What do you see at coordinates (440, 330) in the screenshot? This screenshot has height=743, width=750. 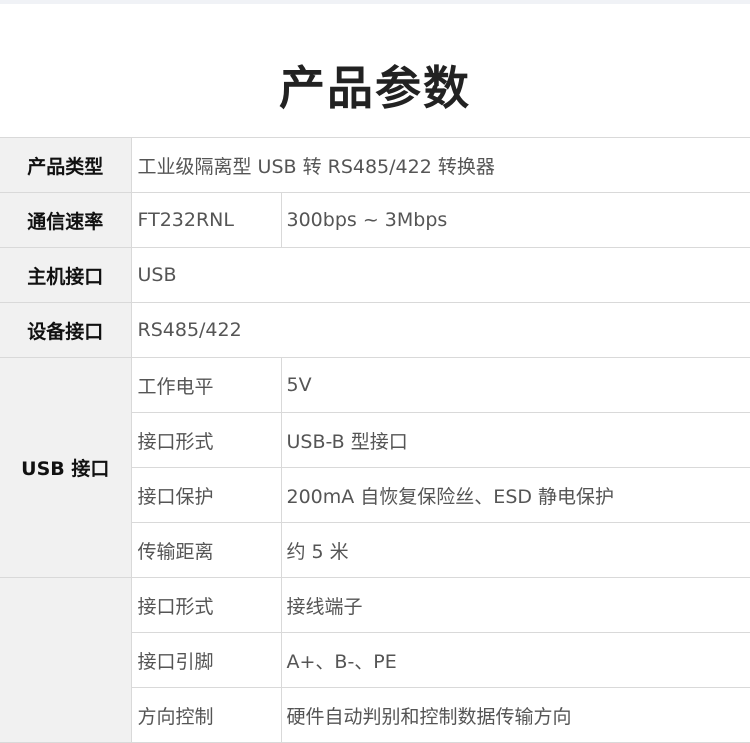 I see `device-interface-value: RS485/422` at bounding box center [440, 330].